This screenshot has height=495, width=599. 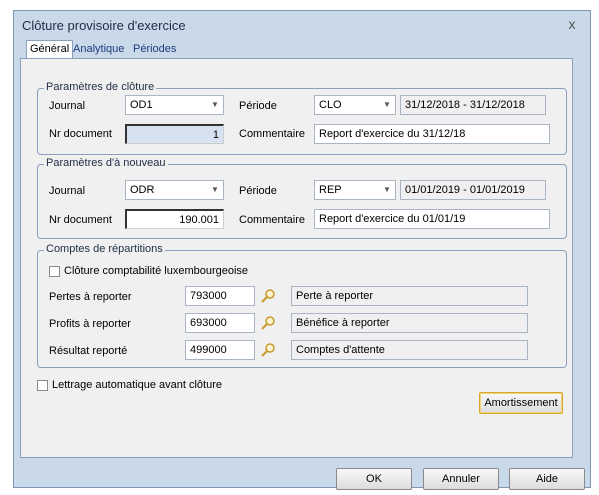 What do you see at coordinates (80, 220) in the screenshot?
I see `nouveau-nr-label: Nr document` at bounding box center [80, 220].